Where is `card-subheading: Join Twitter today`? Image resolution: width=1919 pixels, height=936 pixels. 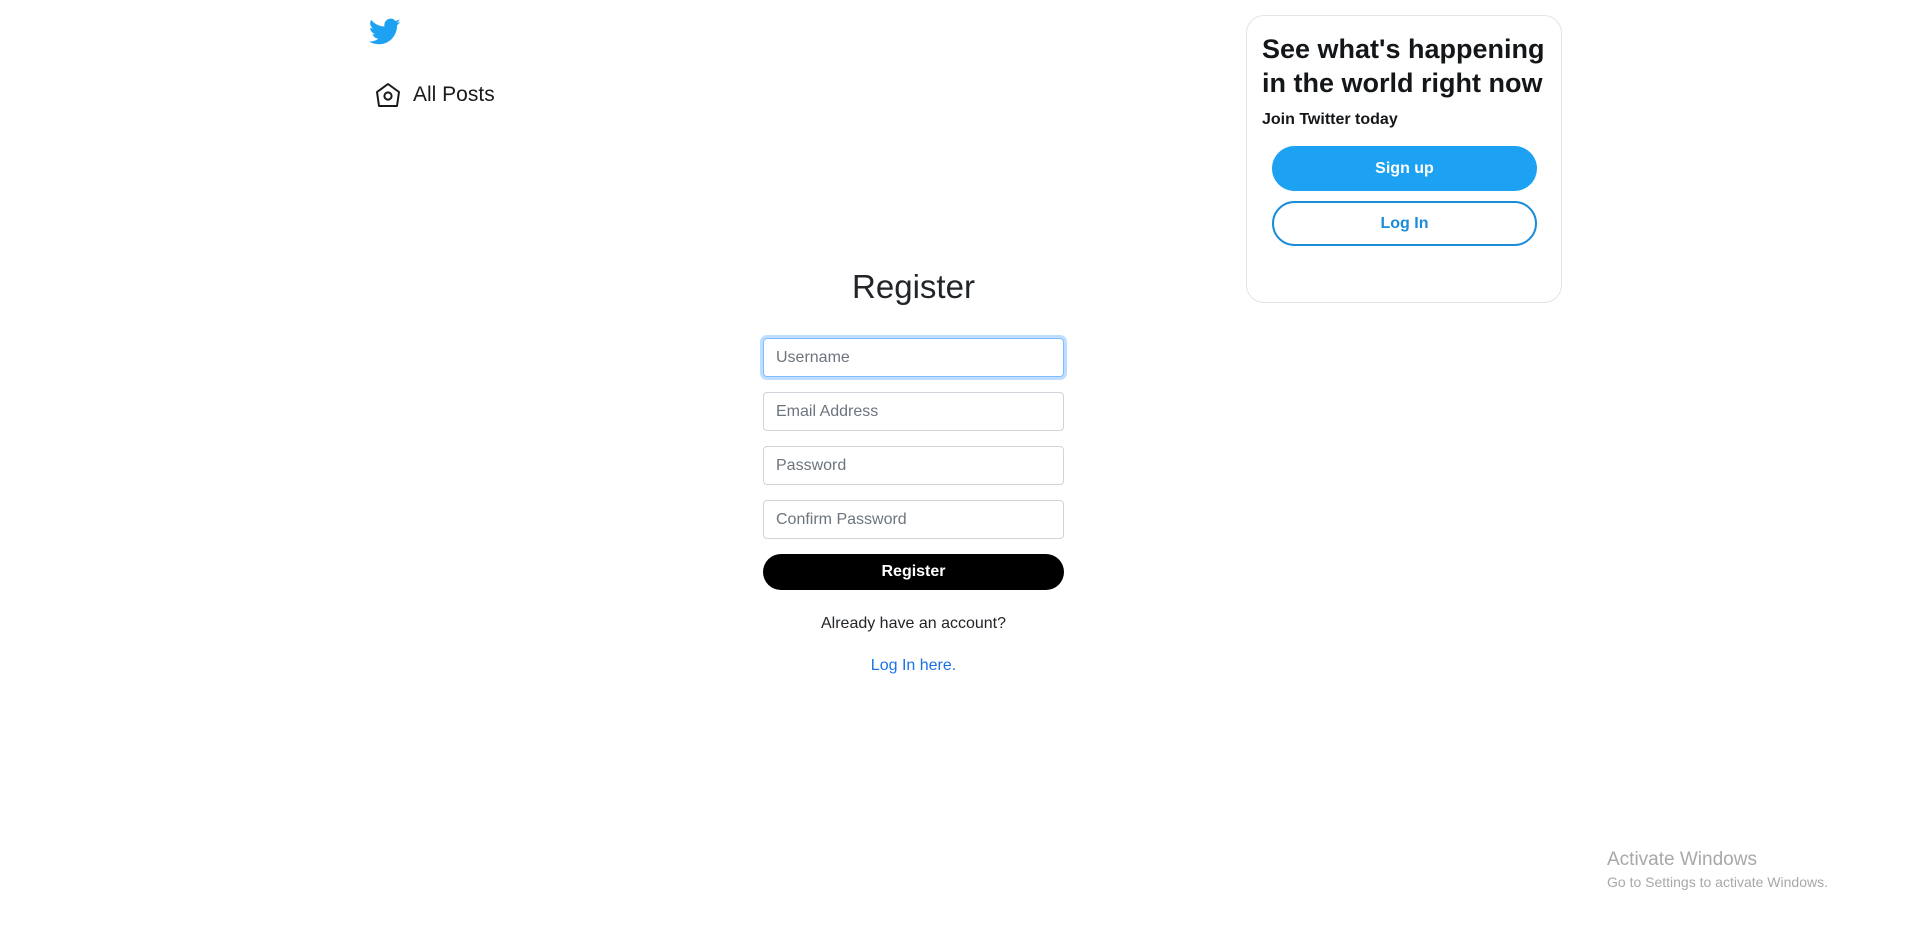
card-subheading: Join Twitter today is located at coordinates (1330, 119).